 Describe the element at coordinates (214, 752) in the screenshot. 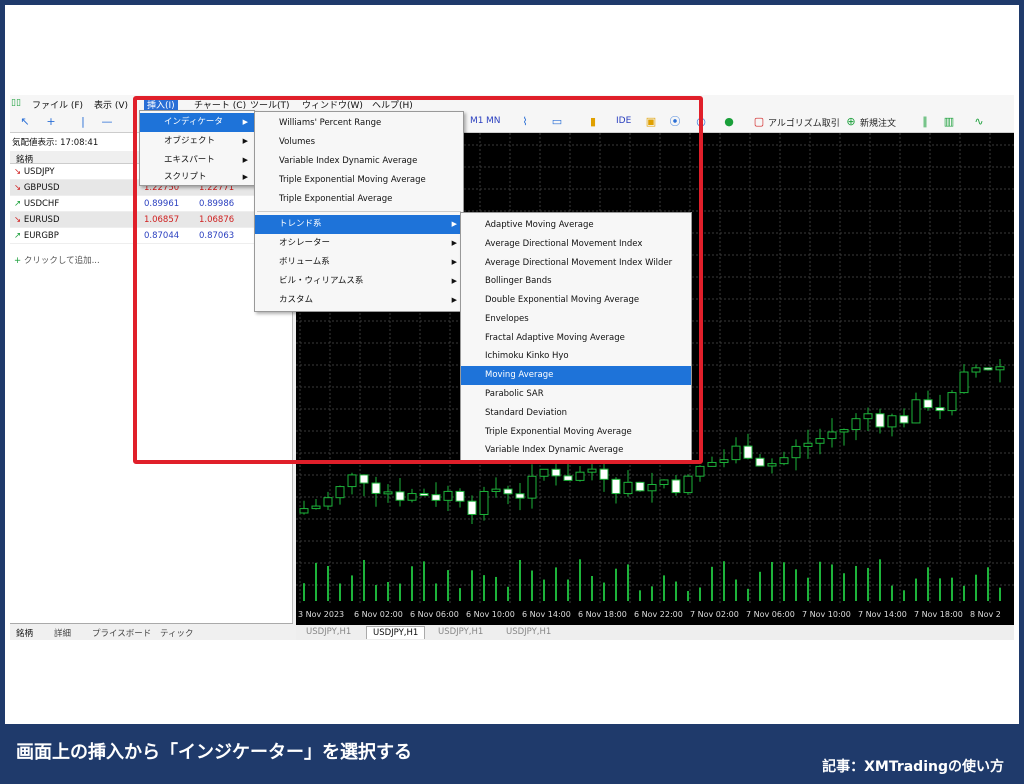

I see `footer-title: 画面上の挿入から「インジケーター」を選択する` at that location.